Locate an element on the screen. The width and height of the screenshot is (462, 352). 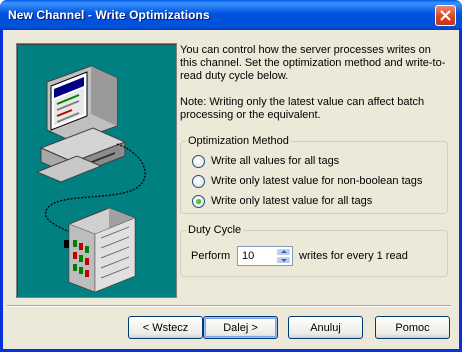
cancel-button: Anuluj is located at coordinates (325, 327).